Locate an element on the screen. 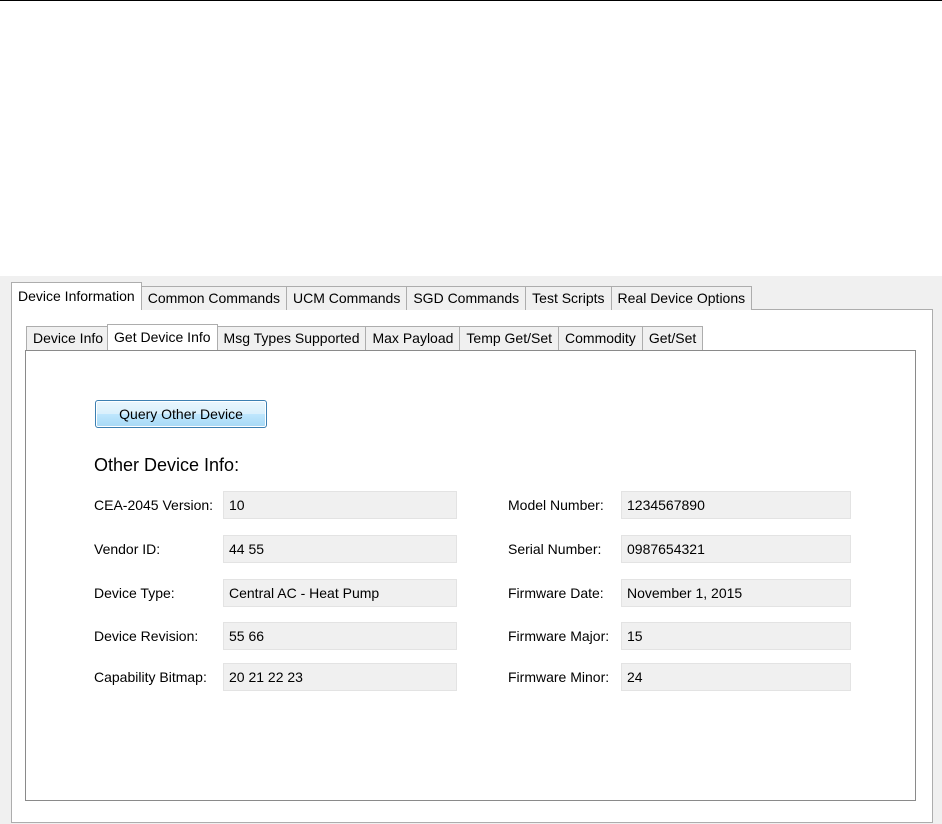 This screenshot has width=942, height=824. tab-device-information: Device Information is located at coordinates (76, 296).